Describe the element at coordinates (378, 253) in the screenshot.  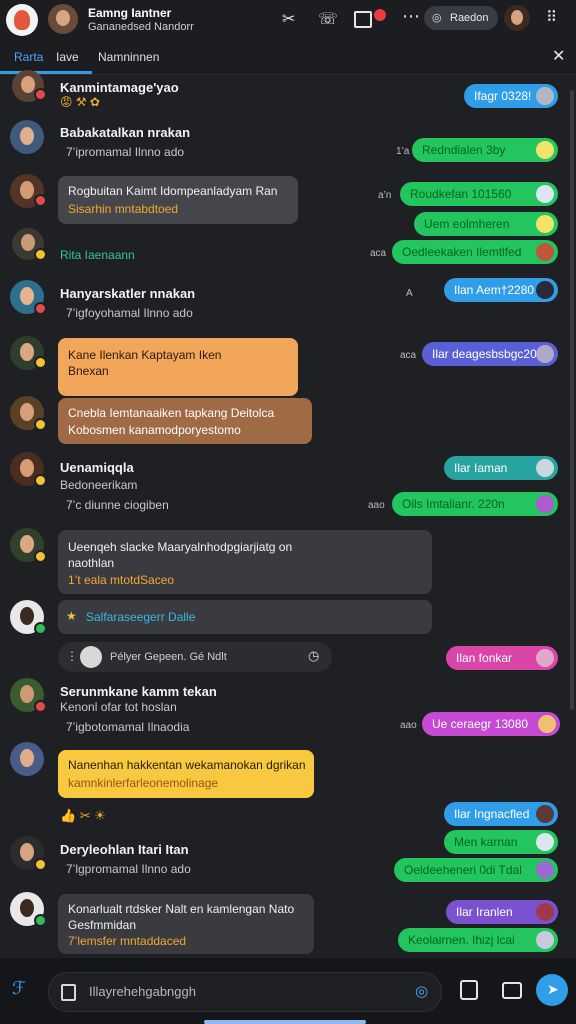
I see `timestamp: aca` at that location.